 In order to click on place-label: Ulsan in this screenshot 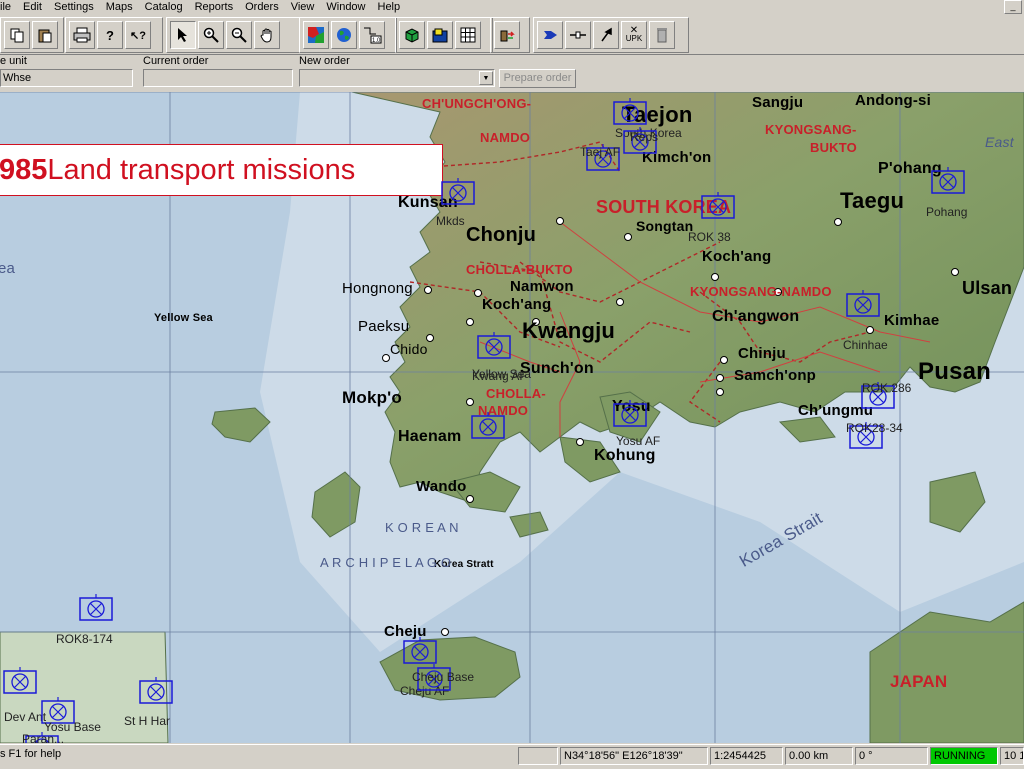, I will do `click(987, 288)`.